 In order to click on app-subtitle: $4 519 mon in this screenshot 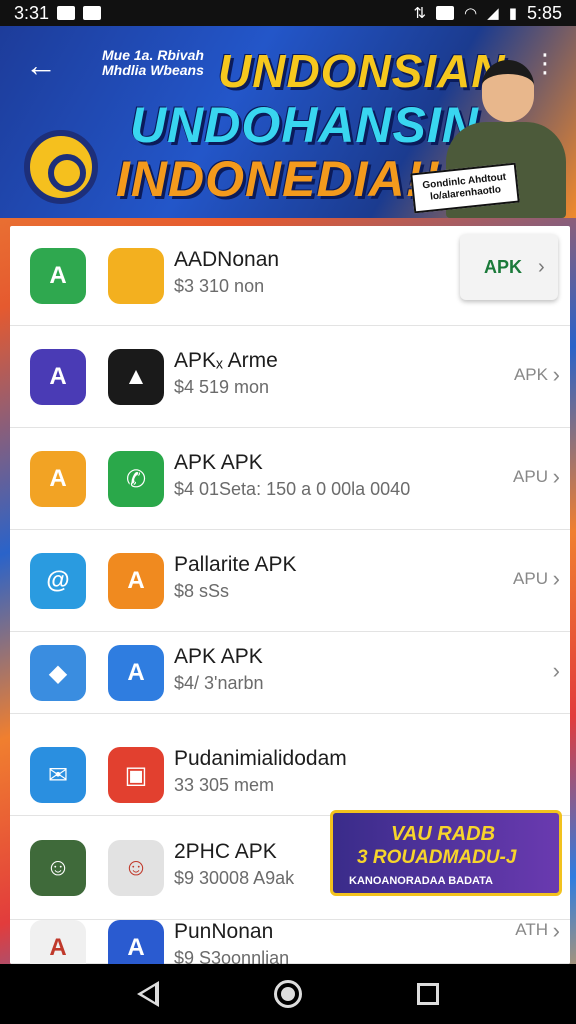, I will do `click(222, 387)`.